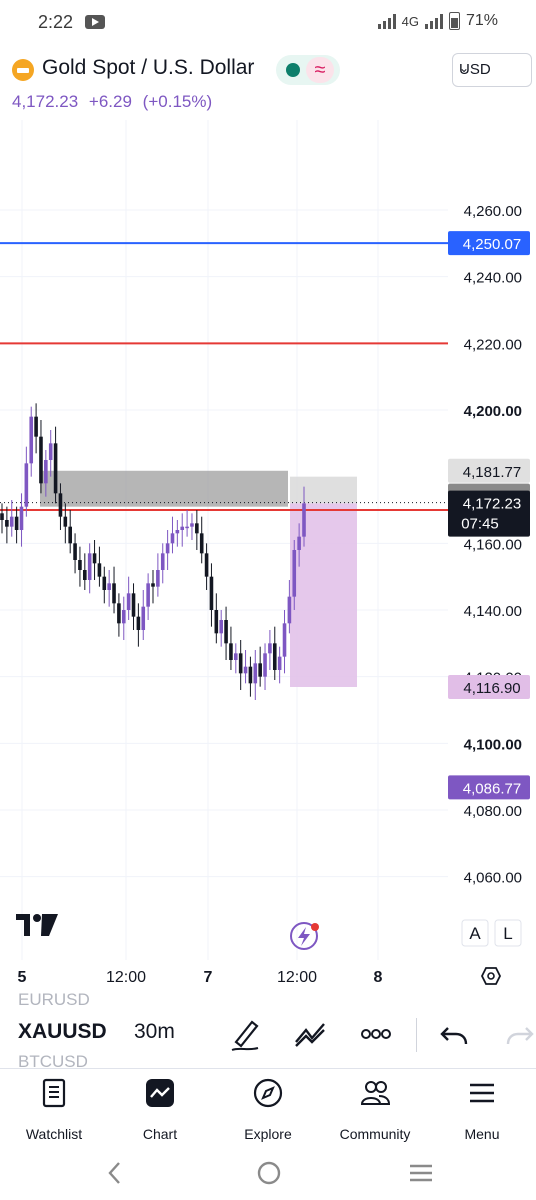 This screenshot has height=1200, width=536. I want to click on y-tick-label: 4,240.00, so click(493, 278).